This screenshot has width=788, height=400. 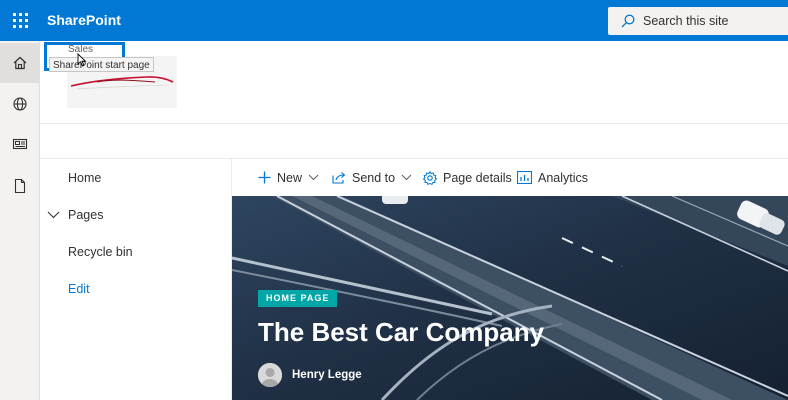 I want to click on send-to-label: Send to, so click(x=374, y=177).